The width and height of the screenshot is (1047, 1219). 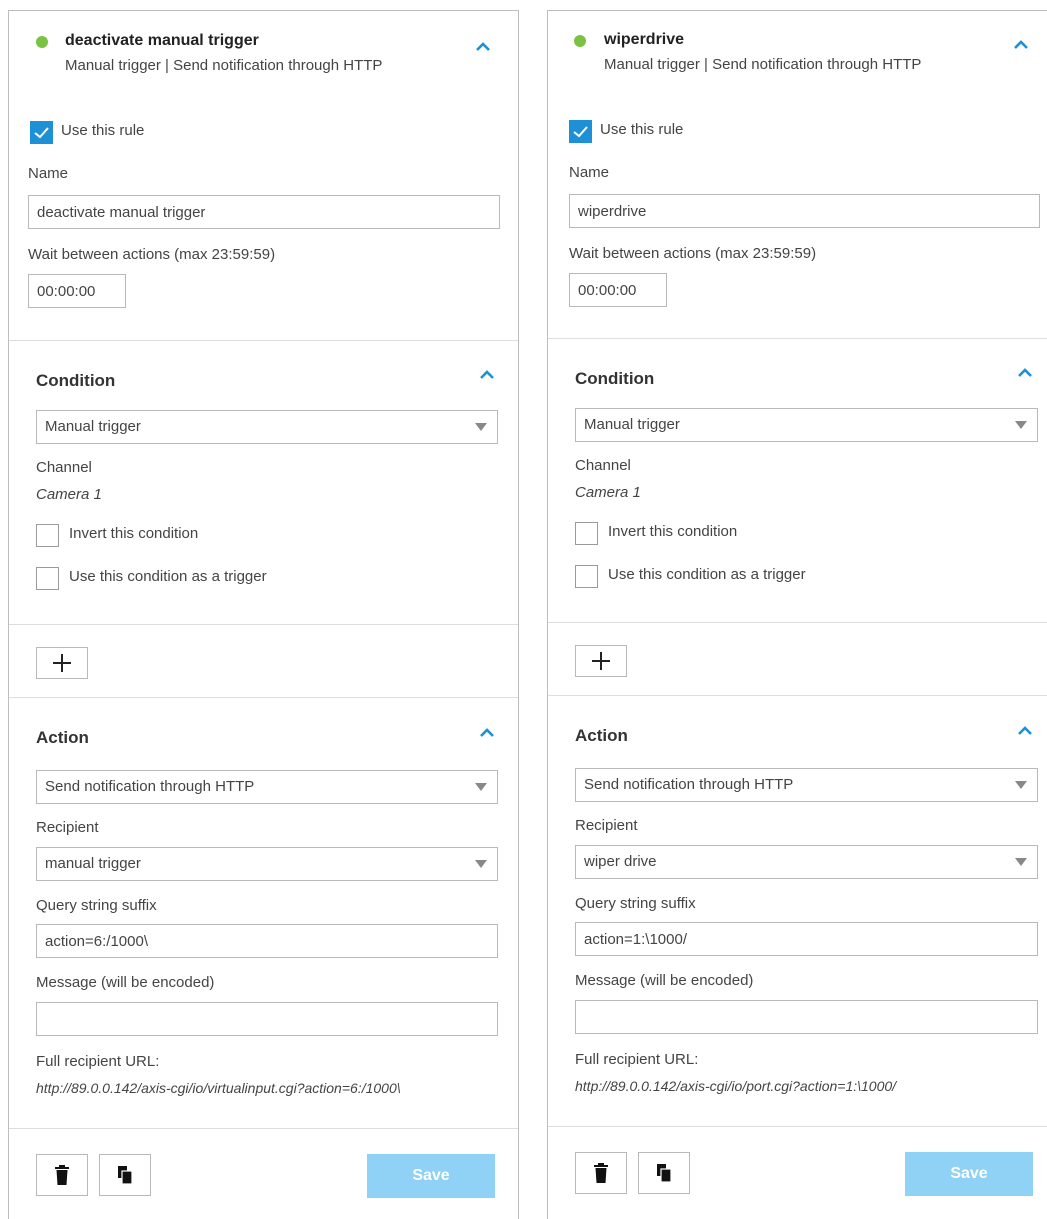 I want to click on rule-title: wiperdrive, so click(x=644, y=39).